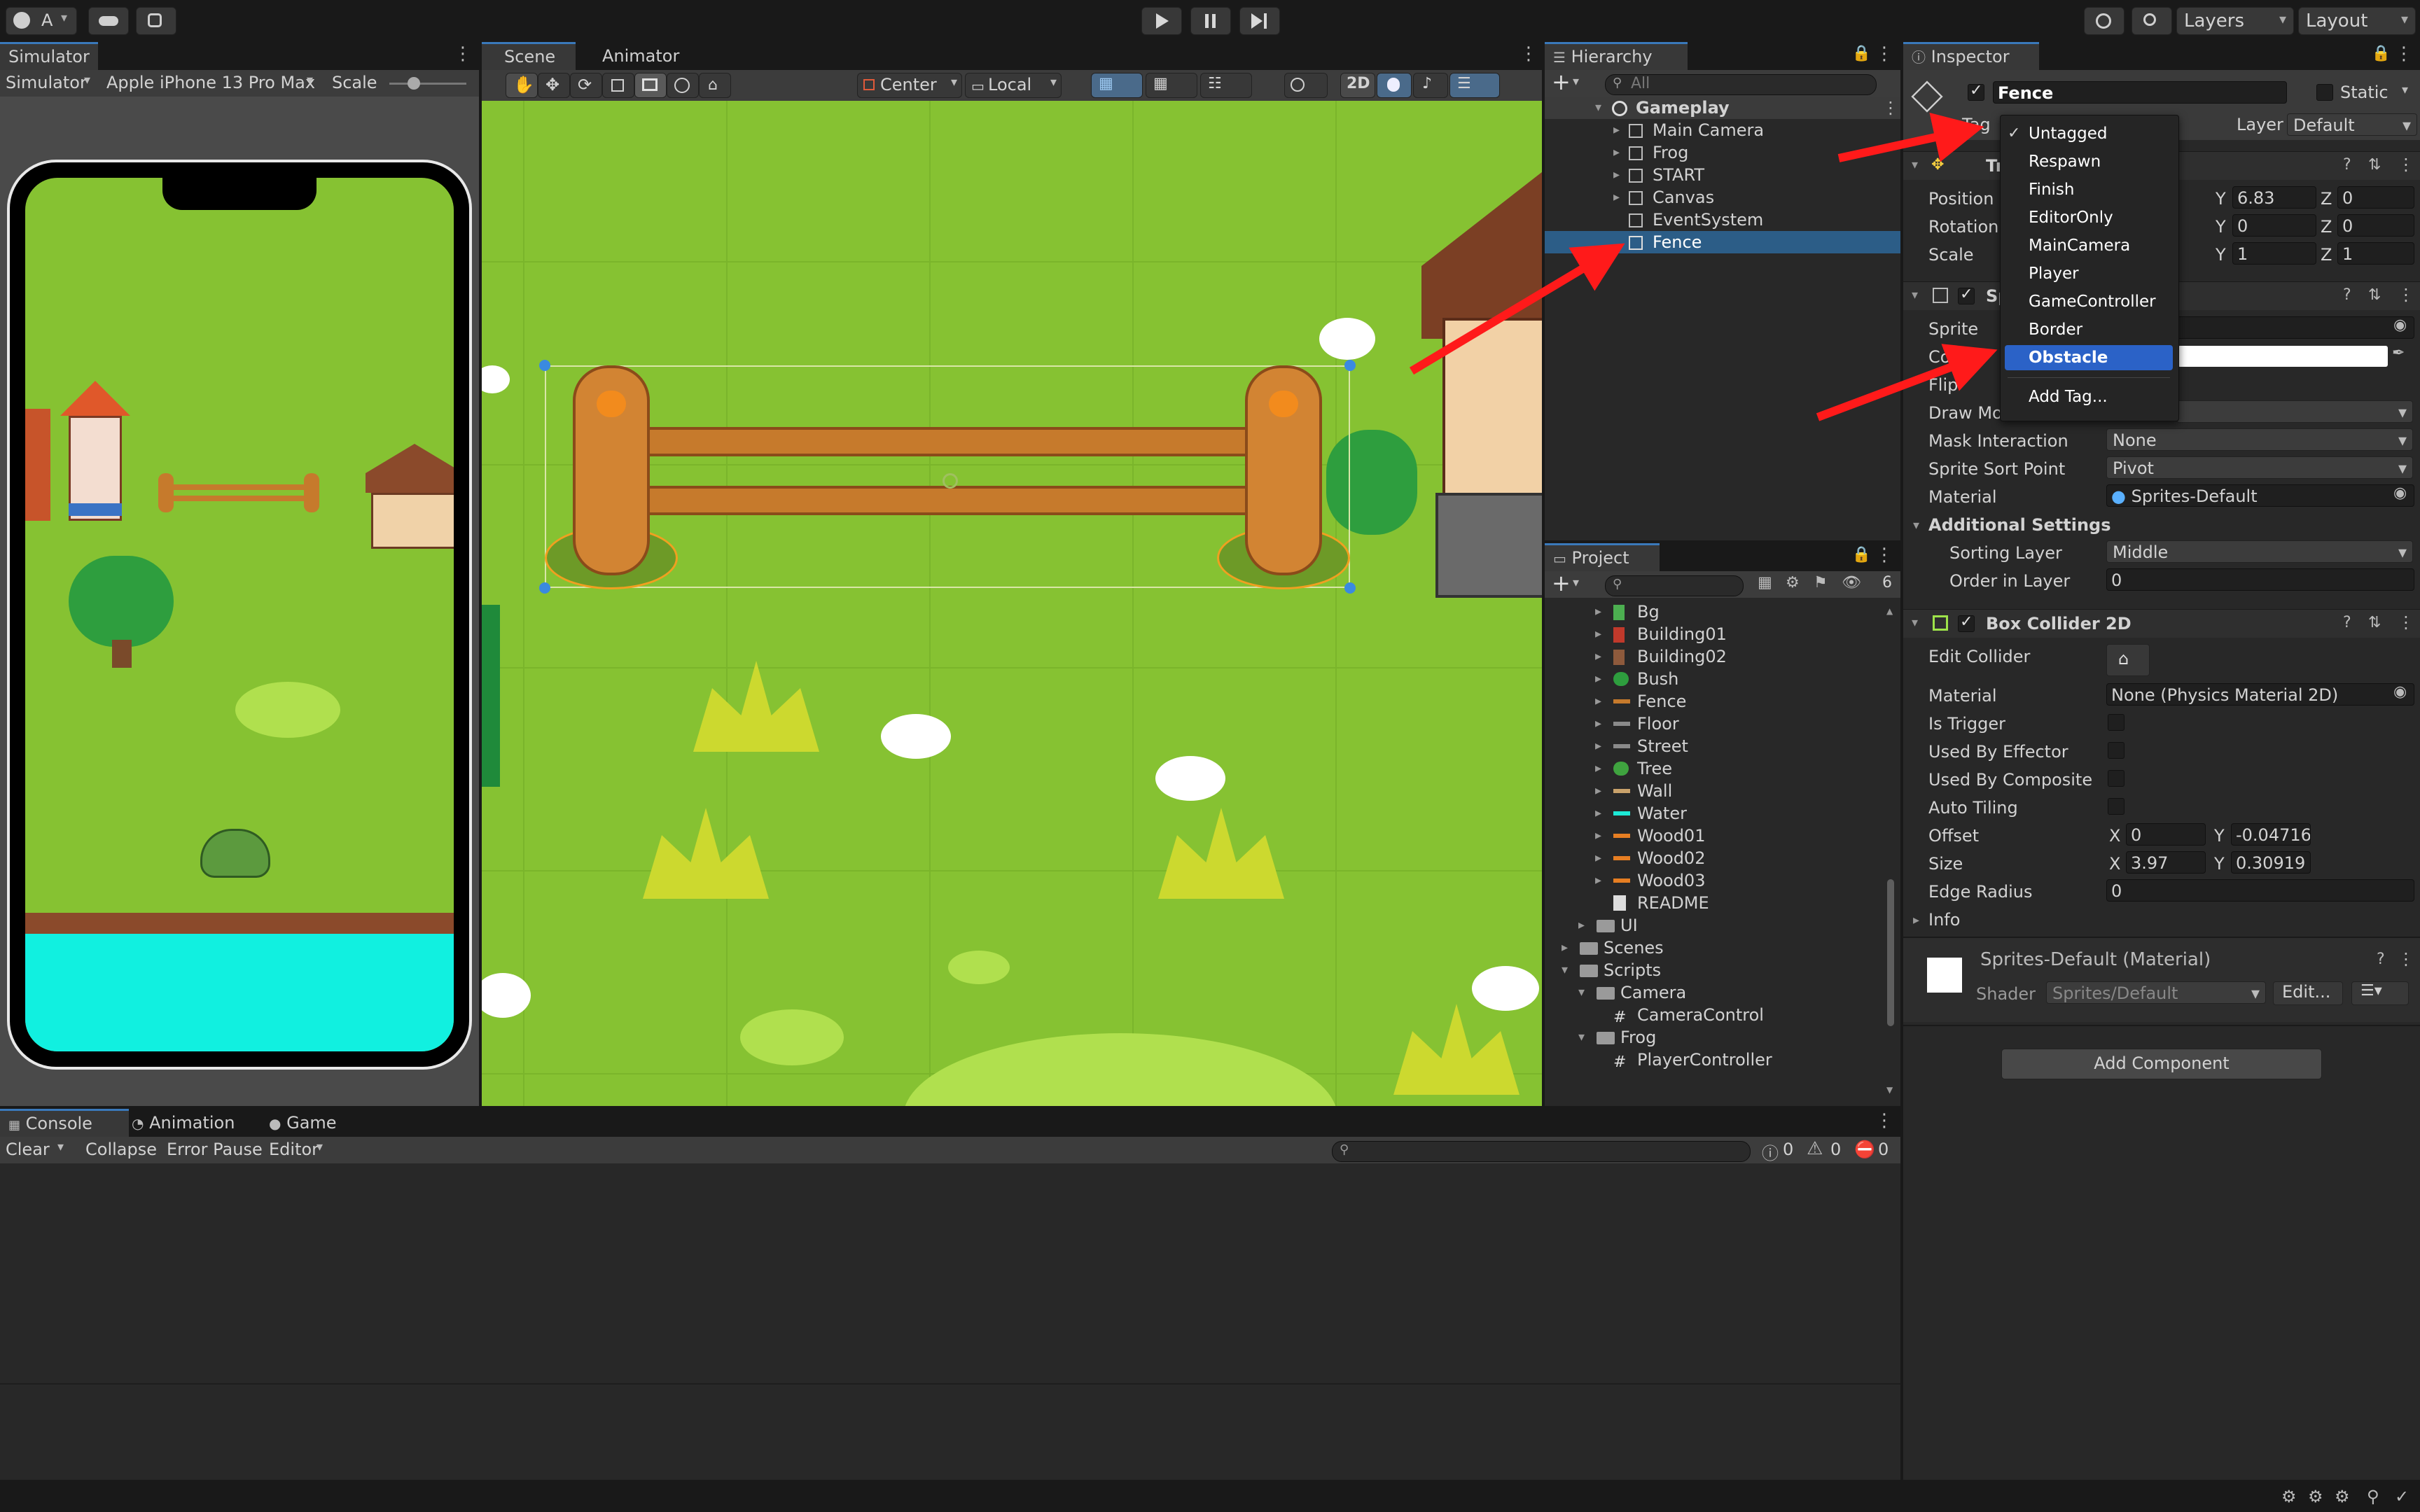 This screenshot has height=1512, width=2420. What do you see at coordinates (1910, 137) in the screenshot?
I see `arrow-to-tag` at bounding box center [1910, 137].